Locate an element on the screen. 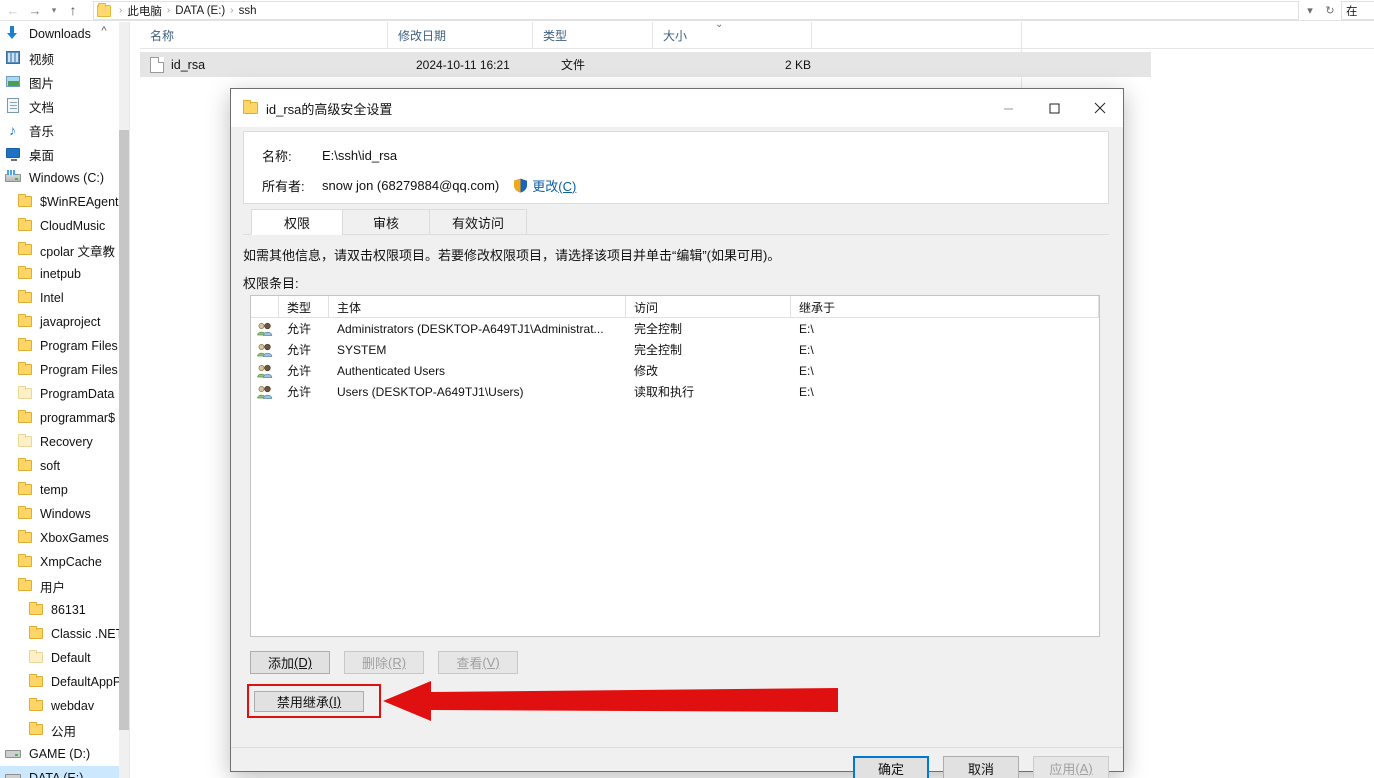 This screenshot has width=1374, height=778. sidebar-item: cpolar 文章教 is located at coordinates (59, 250).